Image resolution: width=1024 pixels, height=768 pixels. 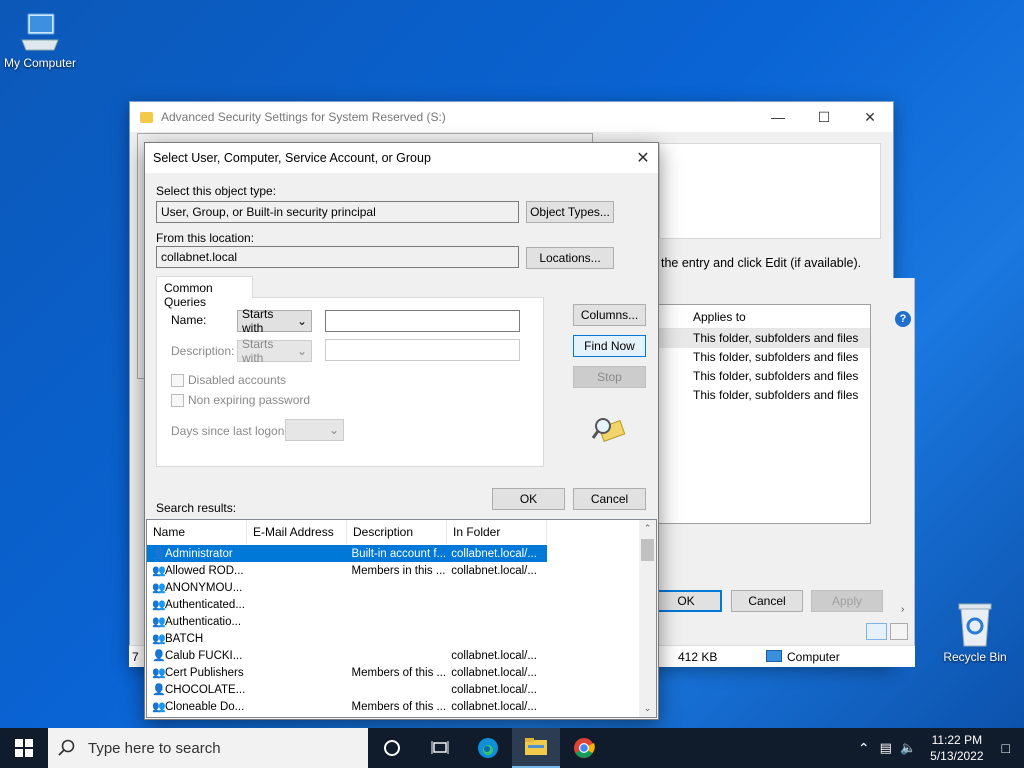 I want to click on notification-icon: □, so click(x=1009, y=748).